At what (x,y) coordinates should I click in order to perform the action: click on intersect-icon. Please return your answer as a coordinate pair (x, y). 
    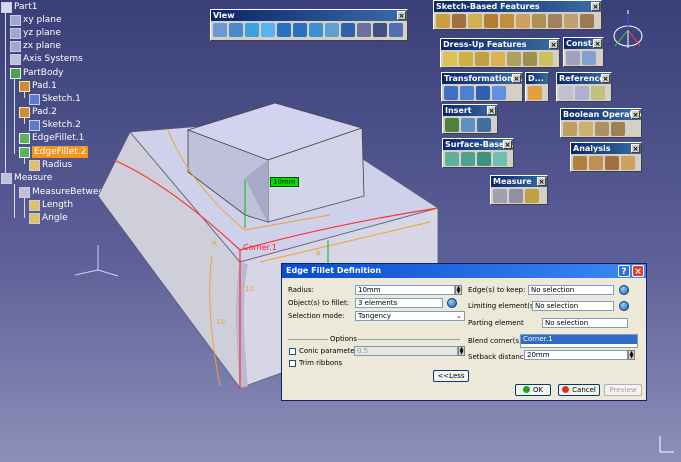
    Looking at the image, I should click on (618, 129).